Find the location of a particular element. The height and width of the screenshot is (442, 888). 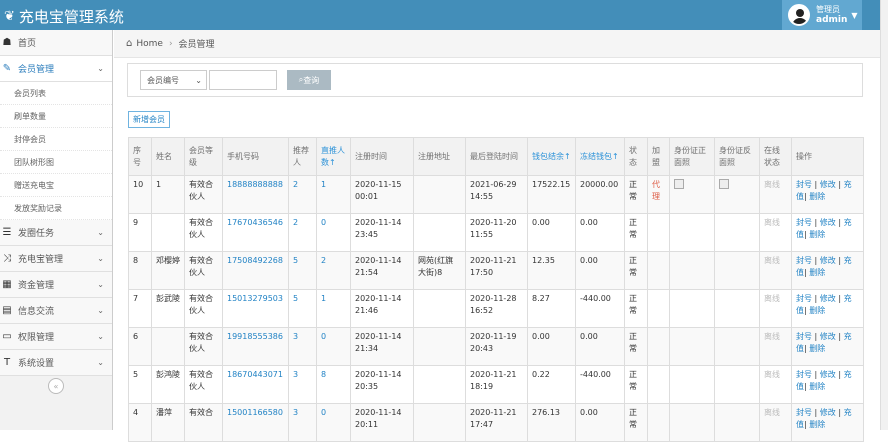

submenu-item-member-list: 会员列表 is located at coordinates (56, 93).